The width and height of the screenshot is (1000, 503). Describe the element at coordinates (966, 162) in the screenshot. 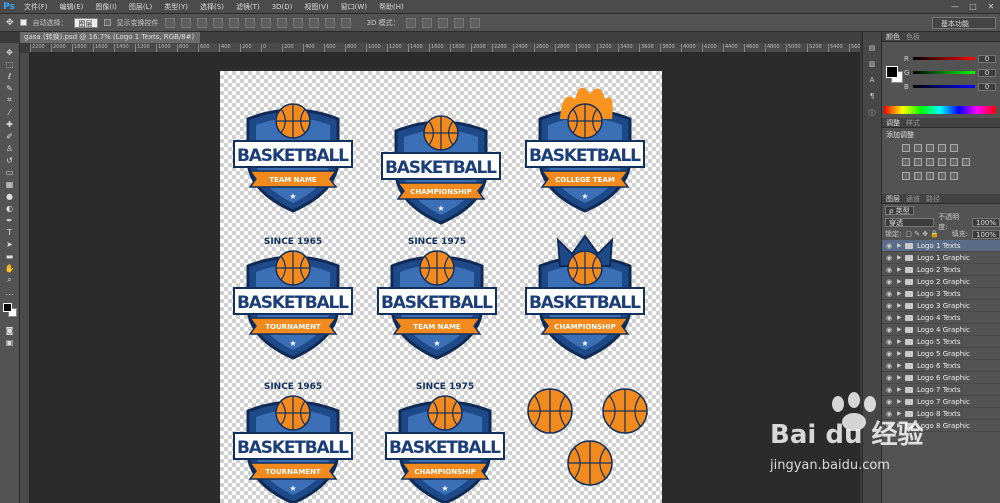

I see `color-lookup-icon` at that location.